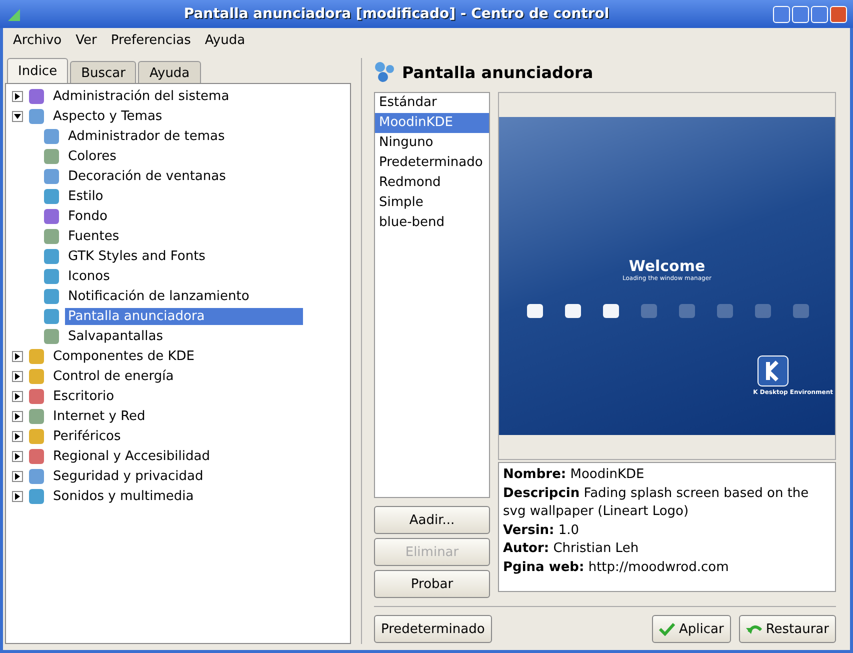 This screenshot has height=653, width=853. What do you see at coordinates (85, 196) in the screenshot?
I see `tree-item: Estilo` at bounding box center [85, 196].